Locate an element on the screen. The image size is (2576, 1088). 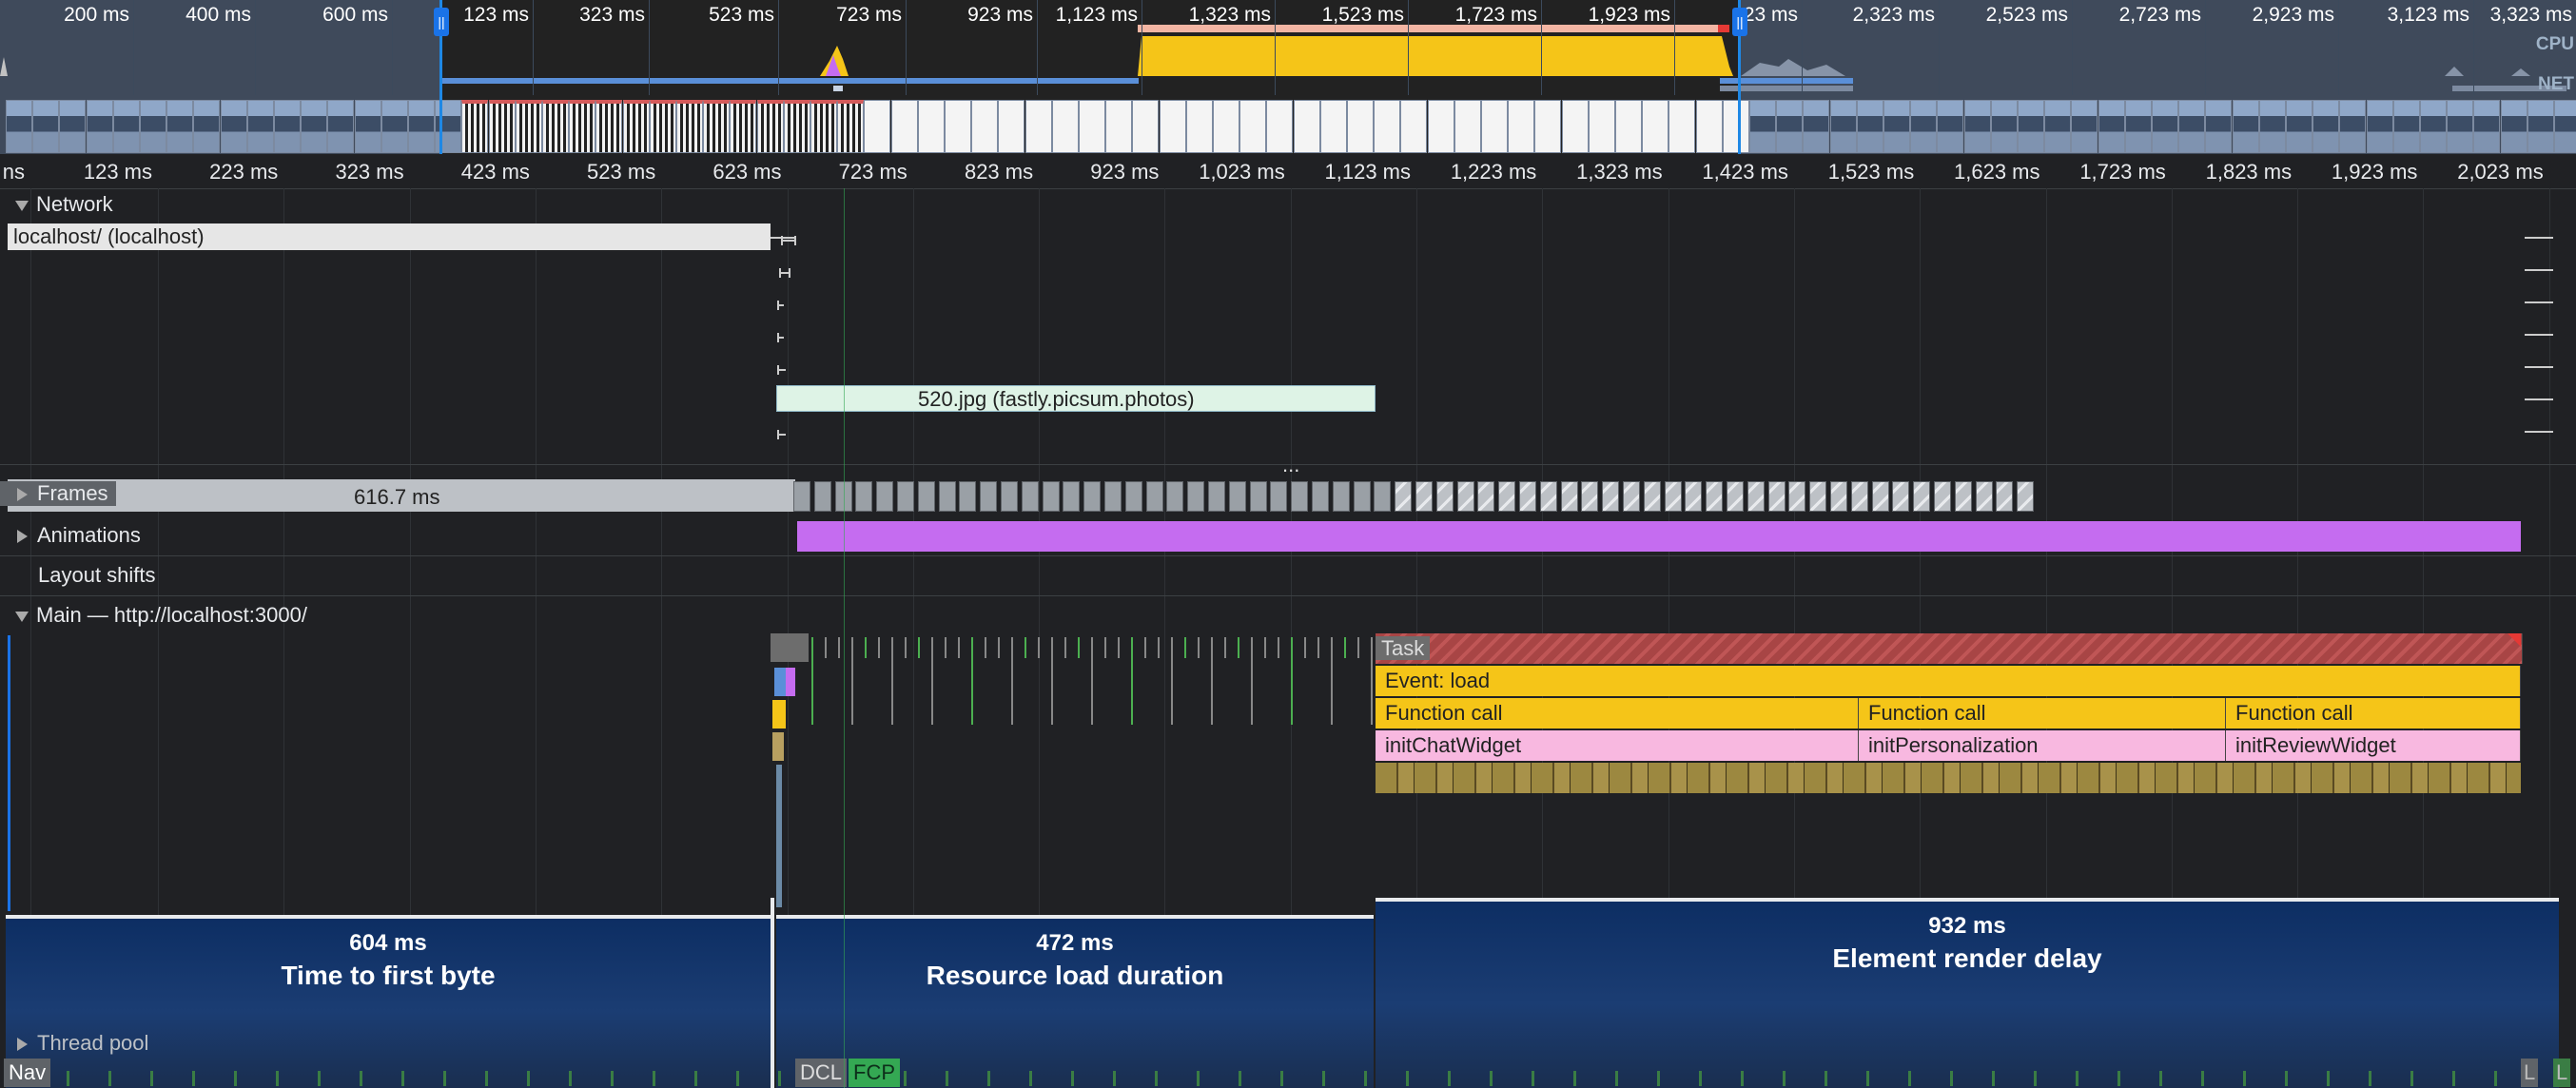
lcp-marker: L is located at coordinates (2562, 1073).